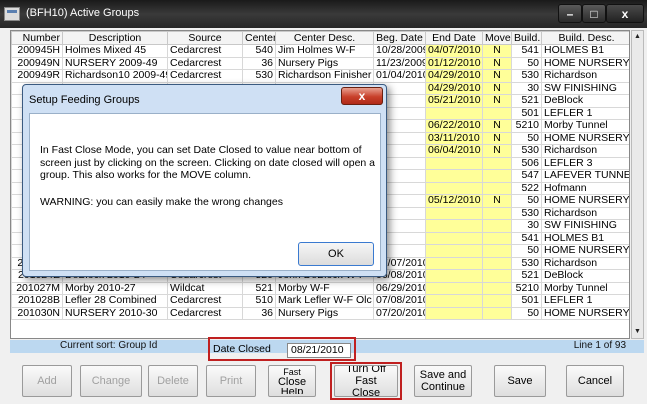  I want to click on add-button: Add, so click(47, 381).